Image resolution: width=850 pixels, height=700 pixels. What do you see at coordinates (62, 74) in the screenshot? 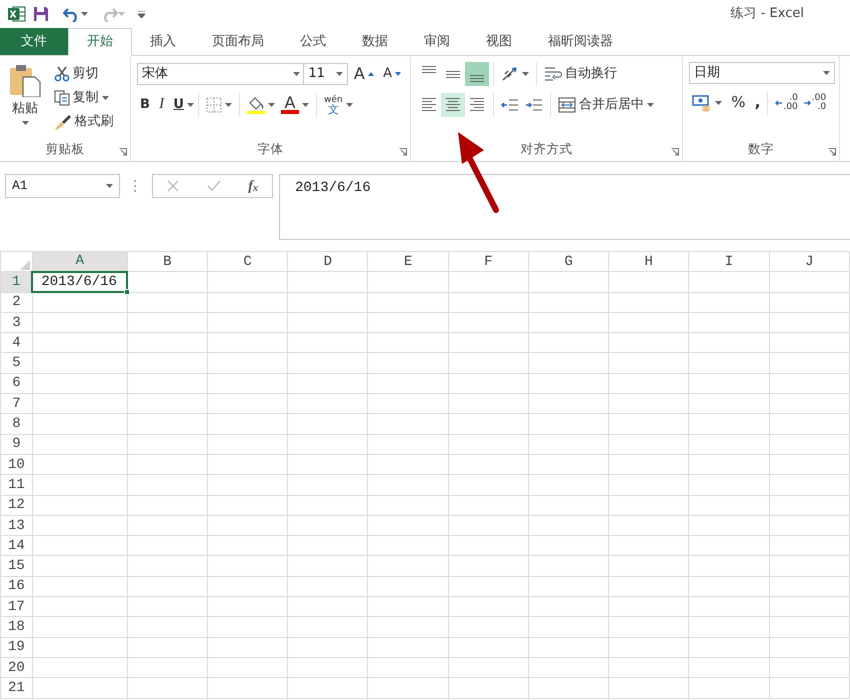
I see `scissors-icon` at bounding box center [62, 74].